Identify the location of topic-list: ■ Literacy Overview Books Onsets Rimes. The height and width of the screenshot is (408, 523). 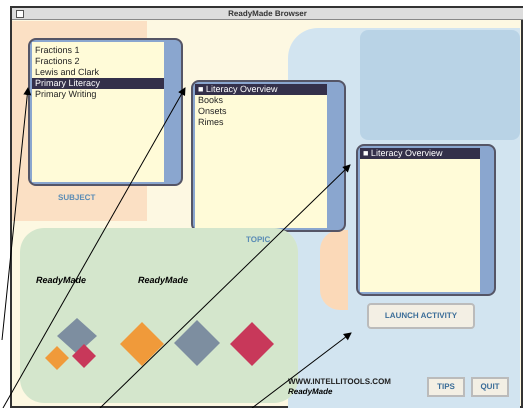
(261, 156).